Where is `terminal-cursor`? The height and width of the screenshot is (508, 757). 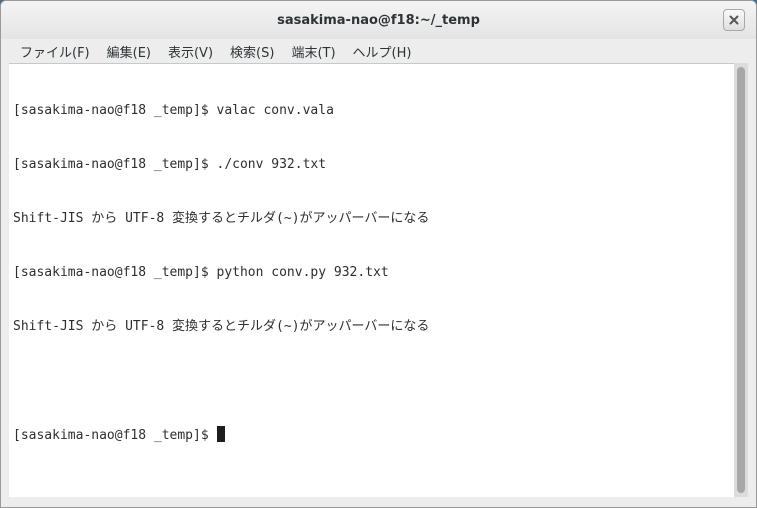
terminal-cursor is located at coordinates (220, 434).